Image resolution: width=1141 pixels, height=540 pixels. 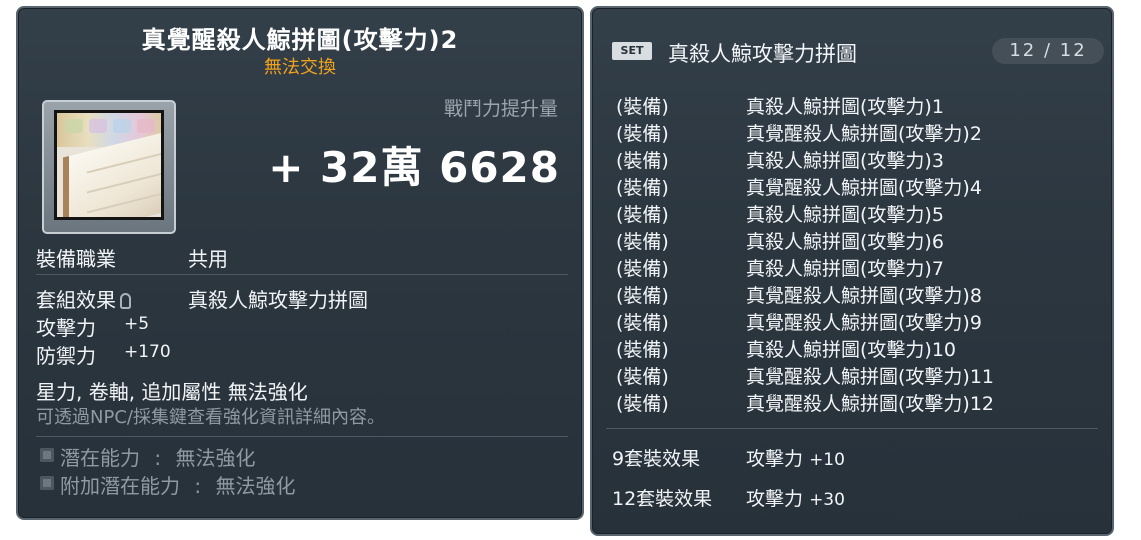 What do you see at coordinates (414, 167) in the screenshot?
I see `power-increase-value: + 32萬 6628` at bounding box center [414, 167].